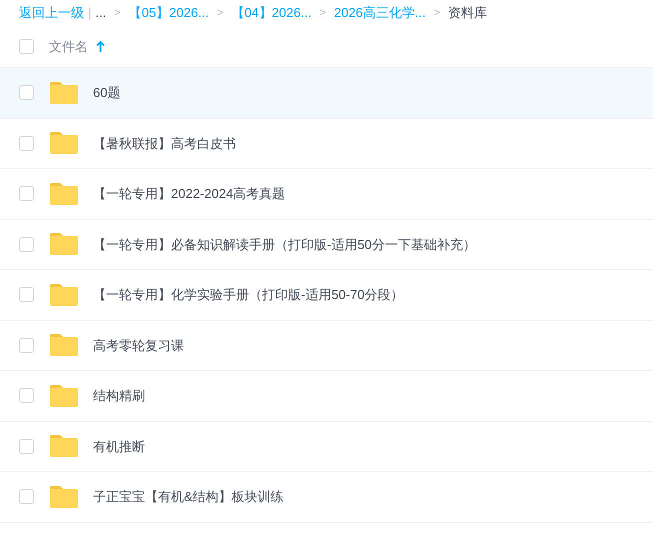  What do you see at coordinates (119, 446) in the screenshot?
I see `folder-name: 有机推断` at bounding box center [119, 446].